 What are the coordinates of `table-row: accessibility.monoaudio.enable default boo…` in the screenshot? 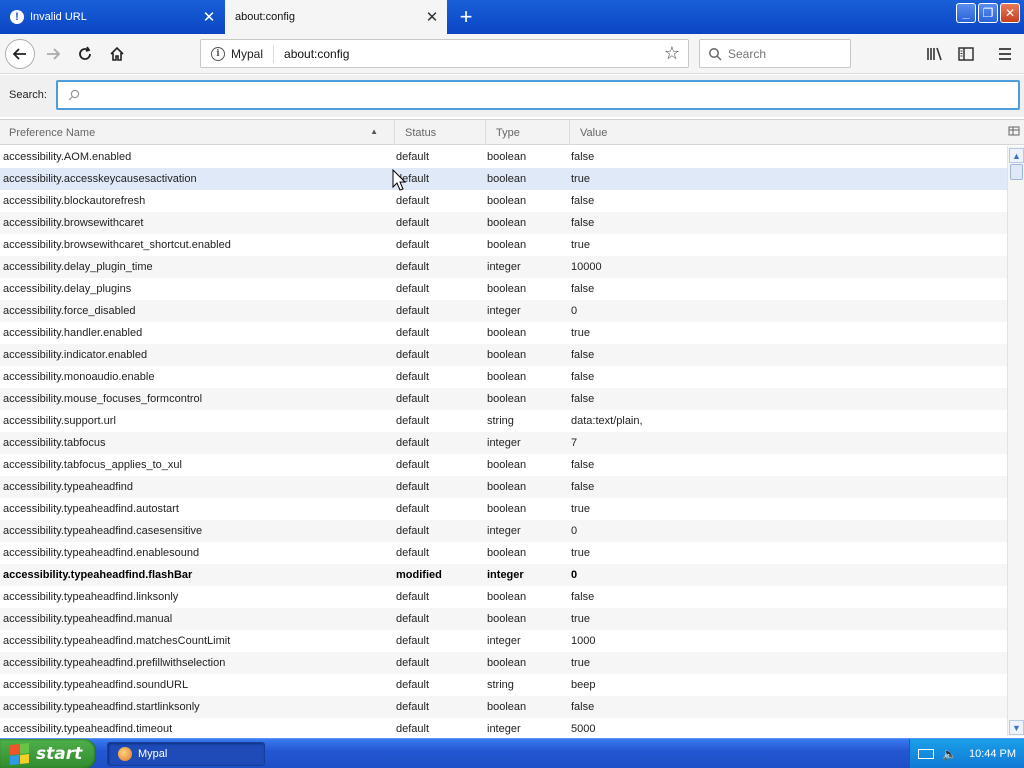 It's located at (503, 377).